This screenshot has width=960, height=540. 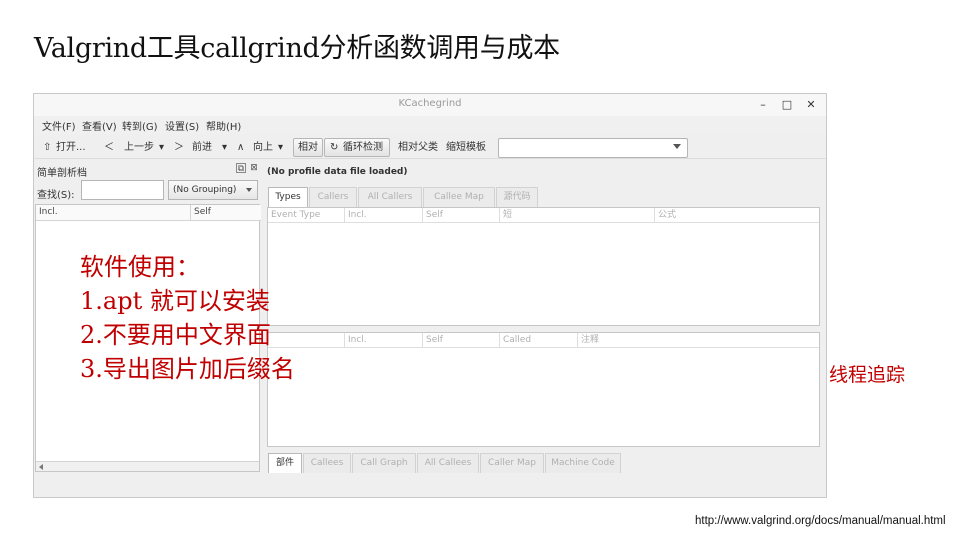 I want to click on window-titlebar: KCachegrind – □ ✕, so click(x=430, y=105).